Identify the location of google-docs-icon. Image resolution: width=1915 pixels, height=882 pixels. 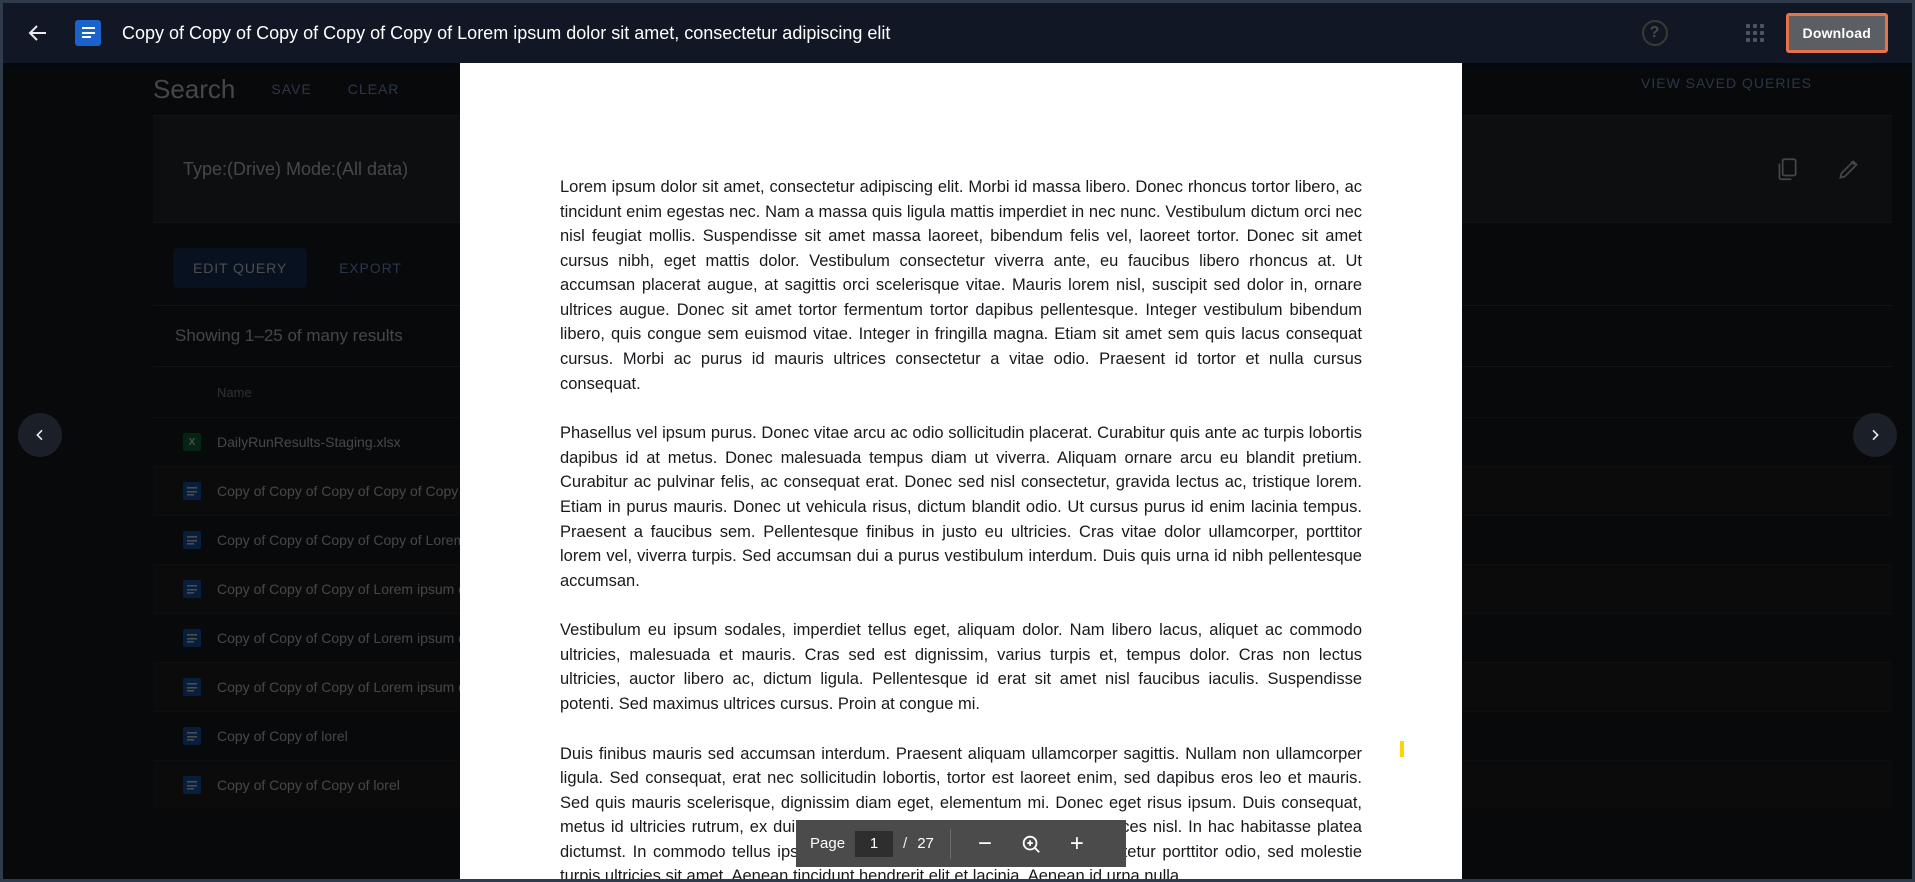
(88, 33).